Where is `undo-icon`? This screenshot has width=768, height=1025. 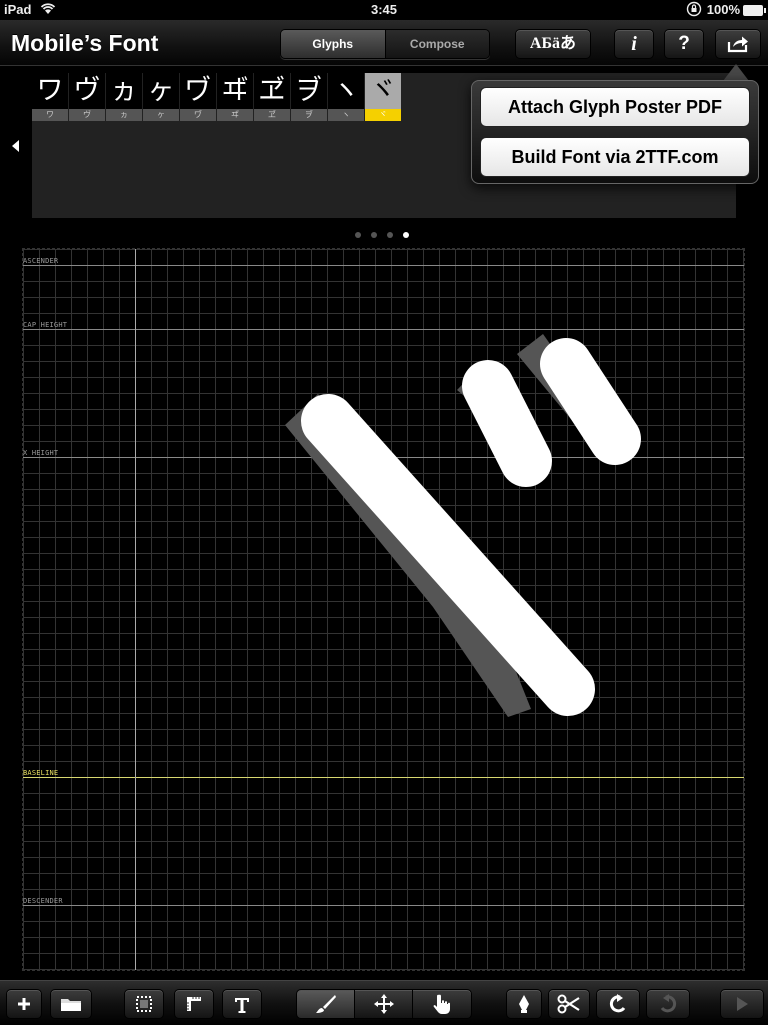
undo-icon is located at coordinates (617, 1003).